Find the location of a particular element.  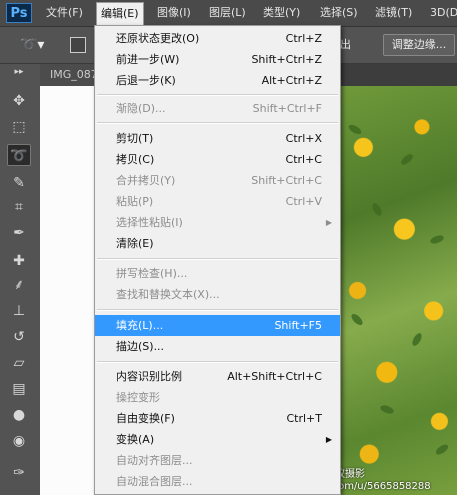

menu-item-content-aware-scale: 内容识别比例 Alt+Shift+Ctrl+C is located at coordinates (217, 376).